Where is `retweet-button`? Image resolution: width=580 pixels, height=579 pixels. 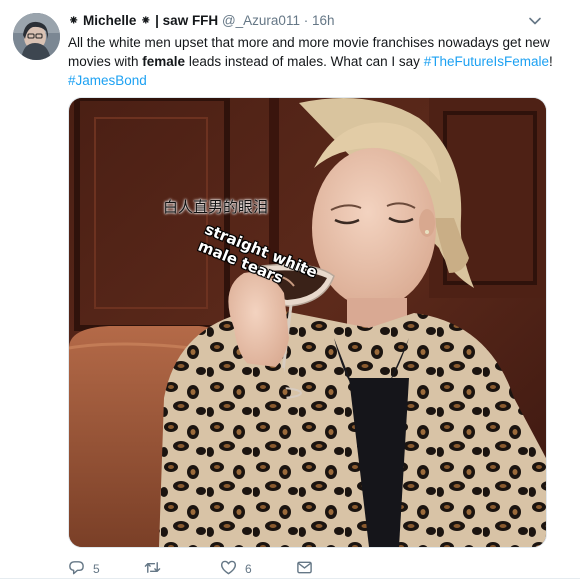 retweet-button is located at coordinates (156, 569).